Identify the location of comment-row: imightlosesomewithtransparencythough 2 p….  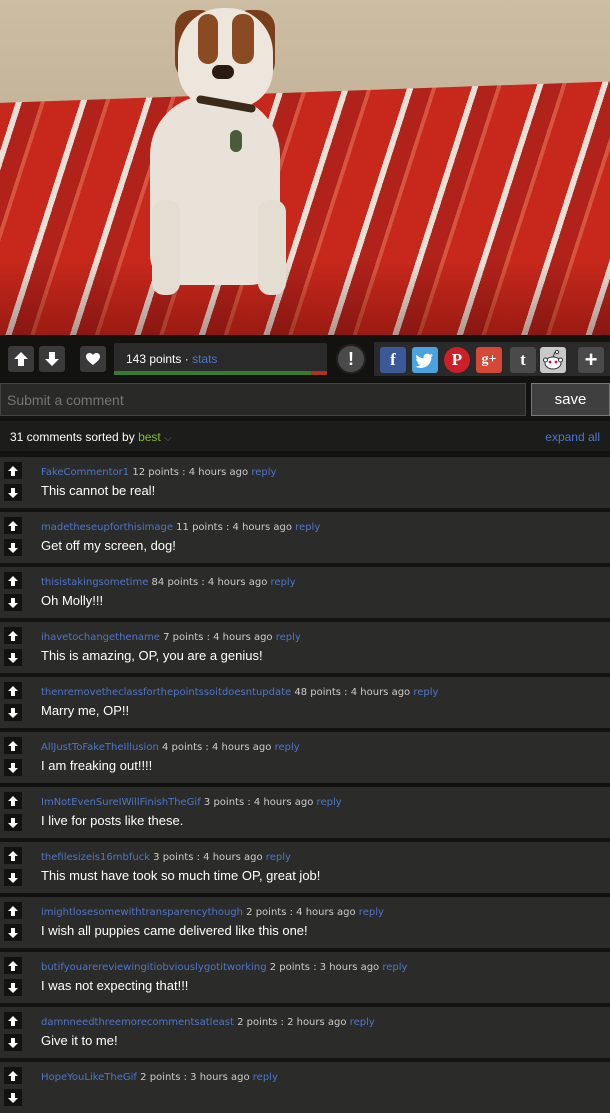
(305, 922).